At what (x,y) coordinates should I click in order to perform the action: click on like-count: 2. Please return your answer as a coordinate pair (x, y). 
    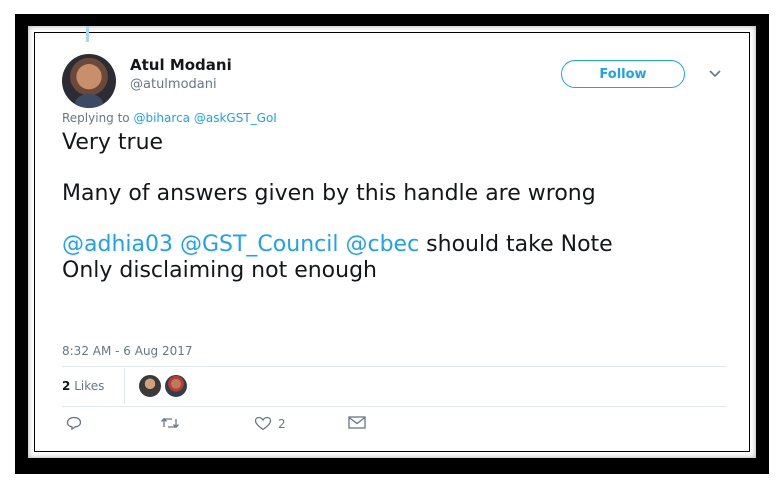
    Looking at the image, I should click on (282, 423).